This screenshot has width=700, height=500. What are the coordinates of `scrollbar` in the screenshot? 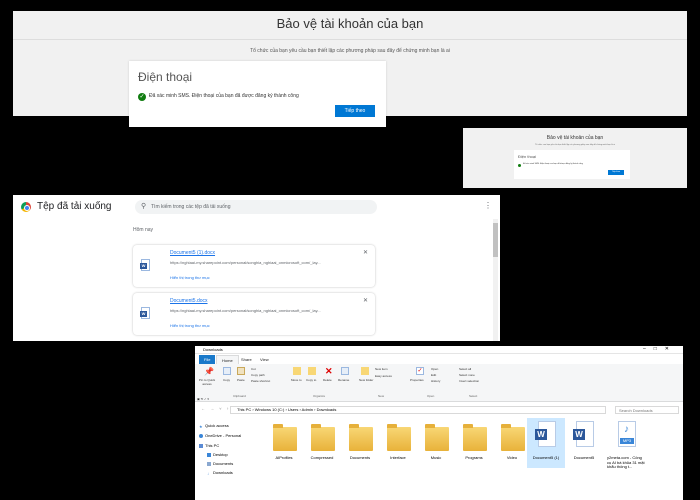 It's located at (495, 280).